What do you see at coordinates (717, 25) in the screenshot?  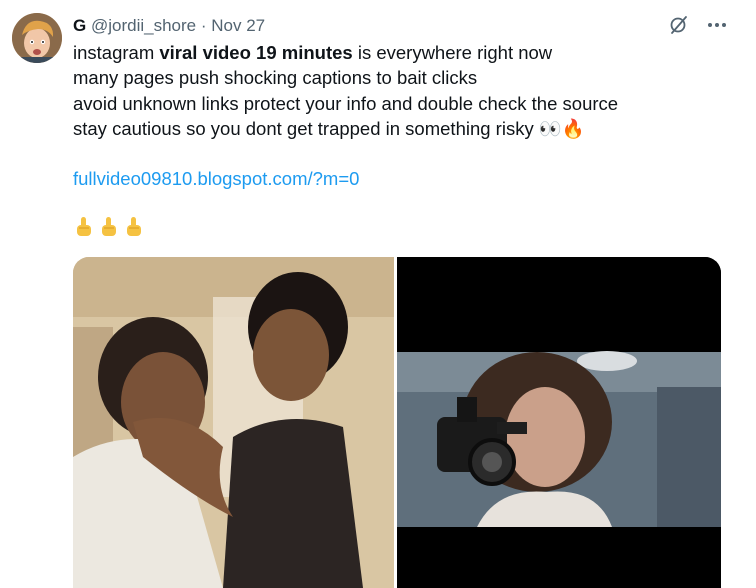 I see `more-icon` at bounding box center [717, 25].